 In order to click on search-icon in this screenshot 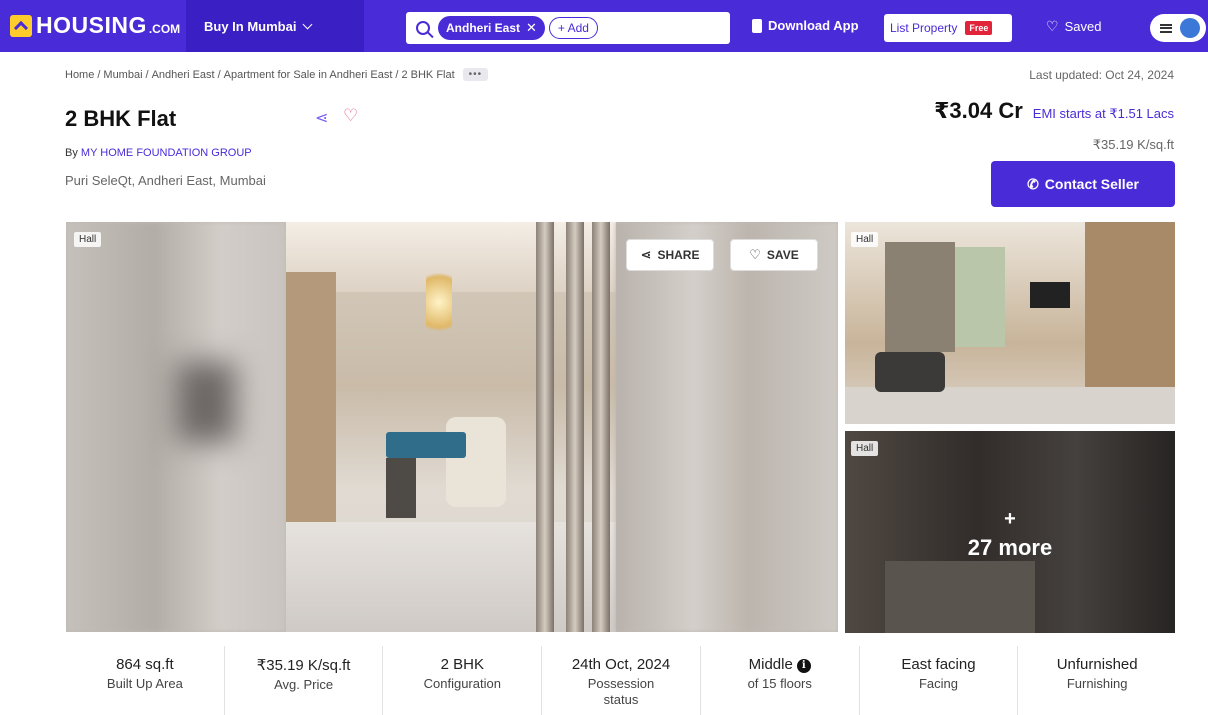, I will do `click(423, 28)`.